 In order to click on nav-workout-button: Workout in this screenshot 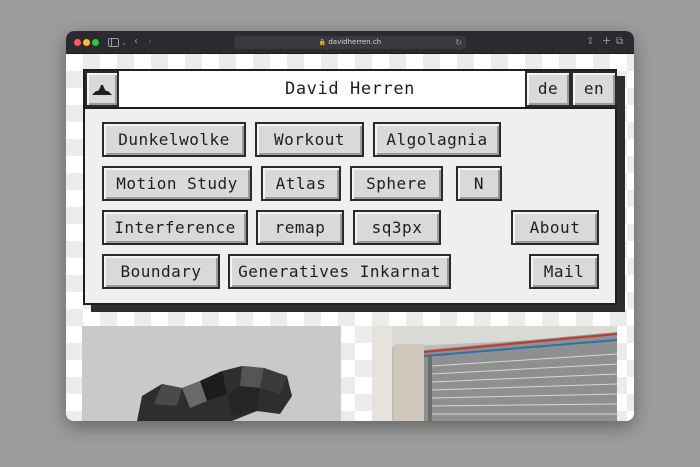, I will do `click(309, 139)`.